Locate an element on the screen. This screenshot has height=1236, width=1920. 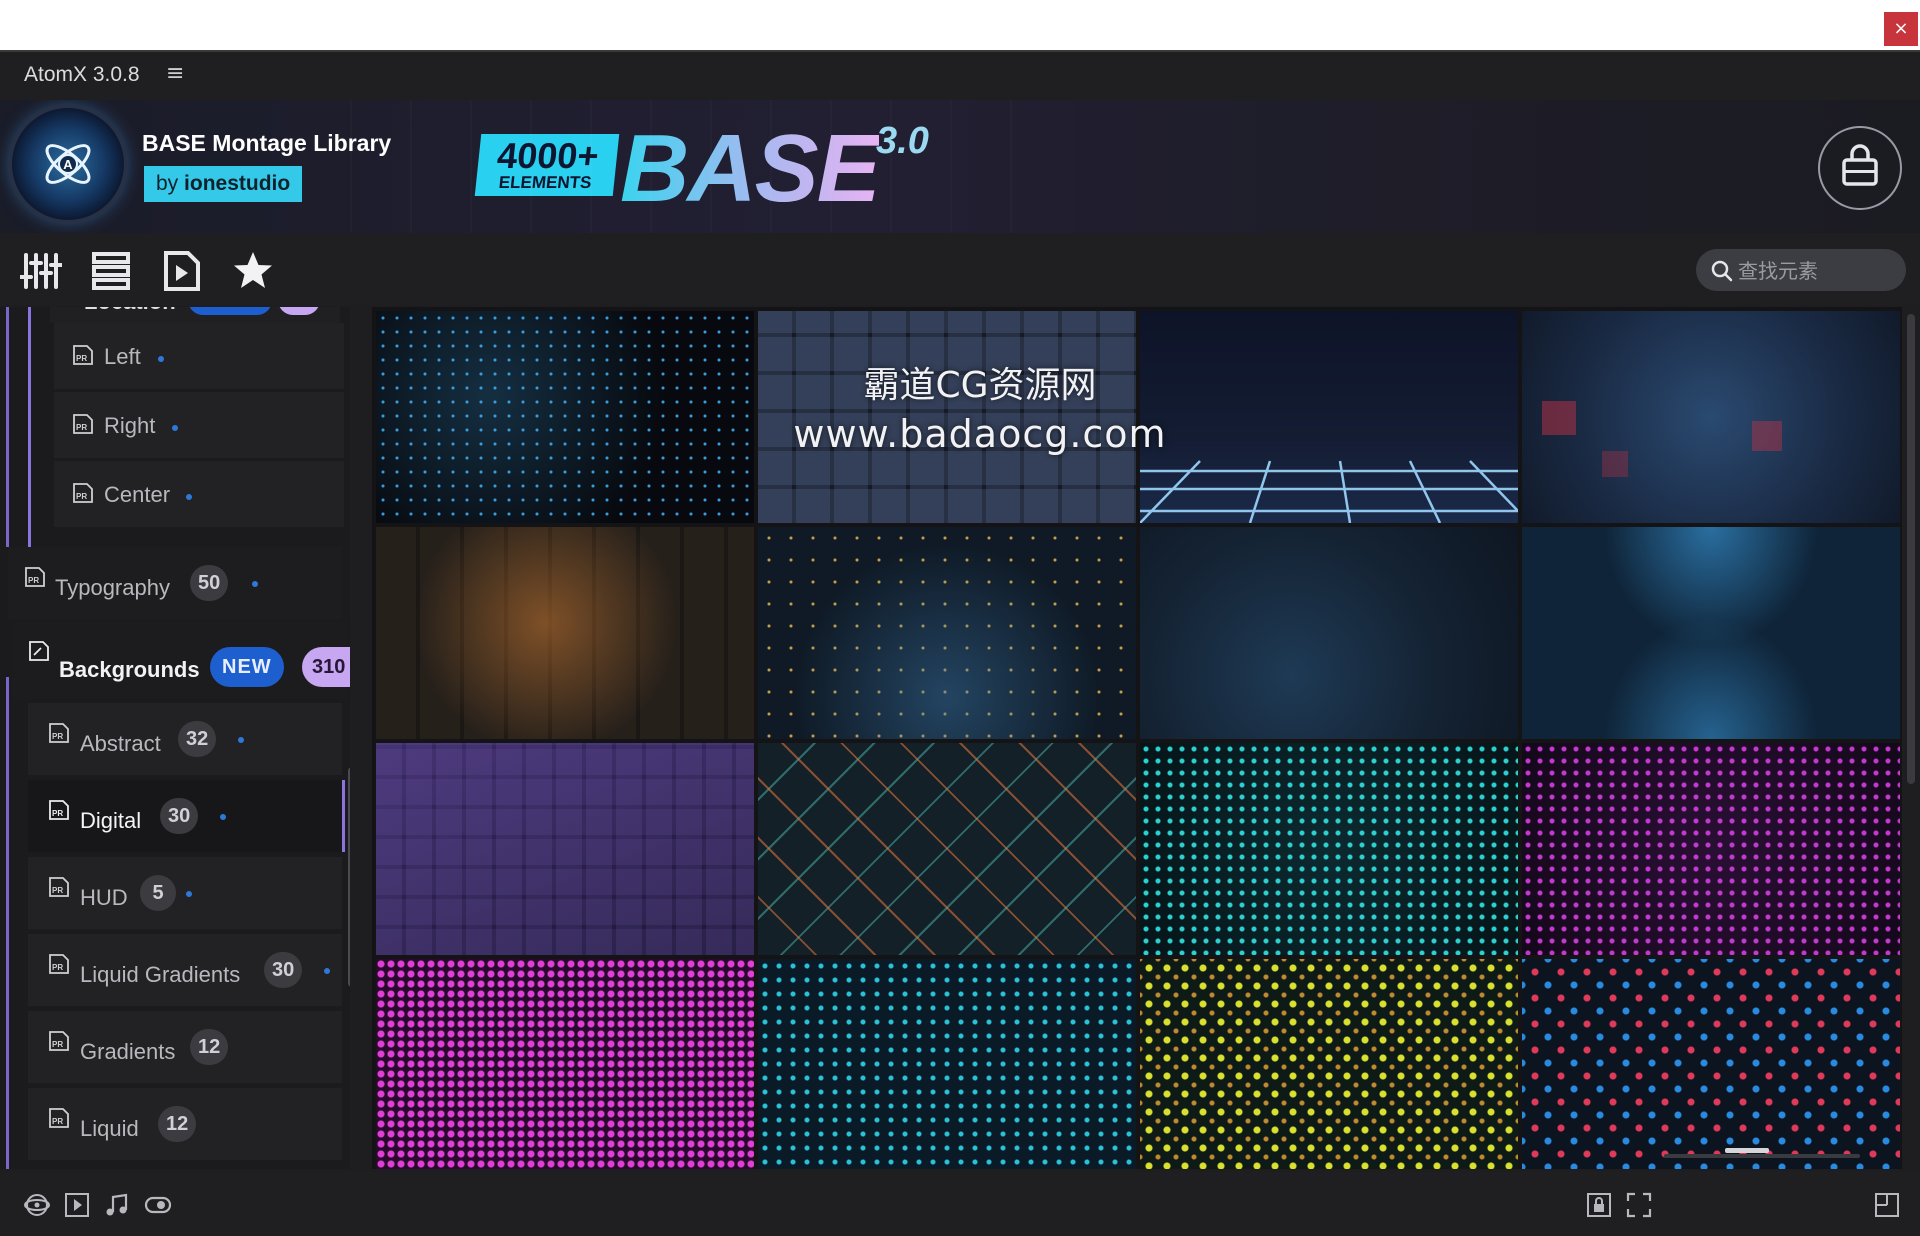
lock-icon is located at coordinates (1599, 1205).